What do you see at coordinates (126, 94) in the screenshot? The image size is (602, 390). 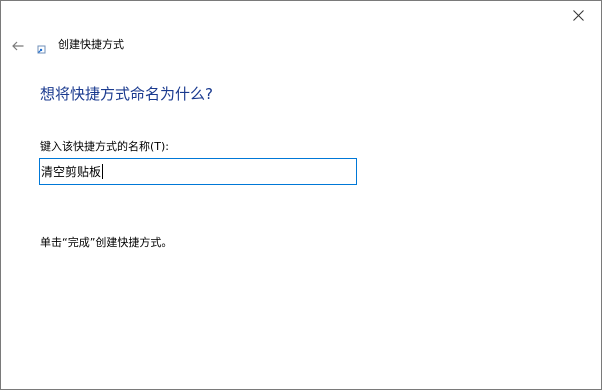 I see `page-heading: 想将快捷方式命名为什么?` at bounding box center [126, 94].